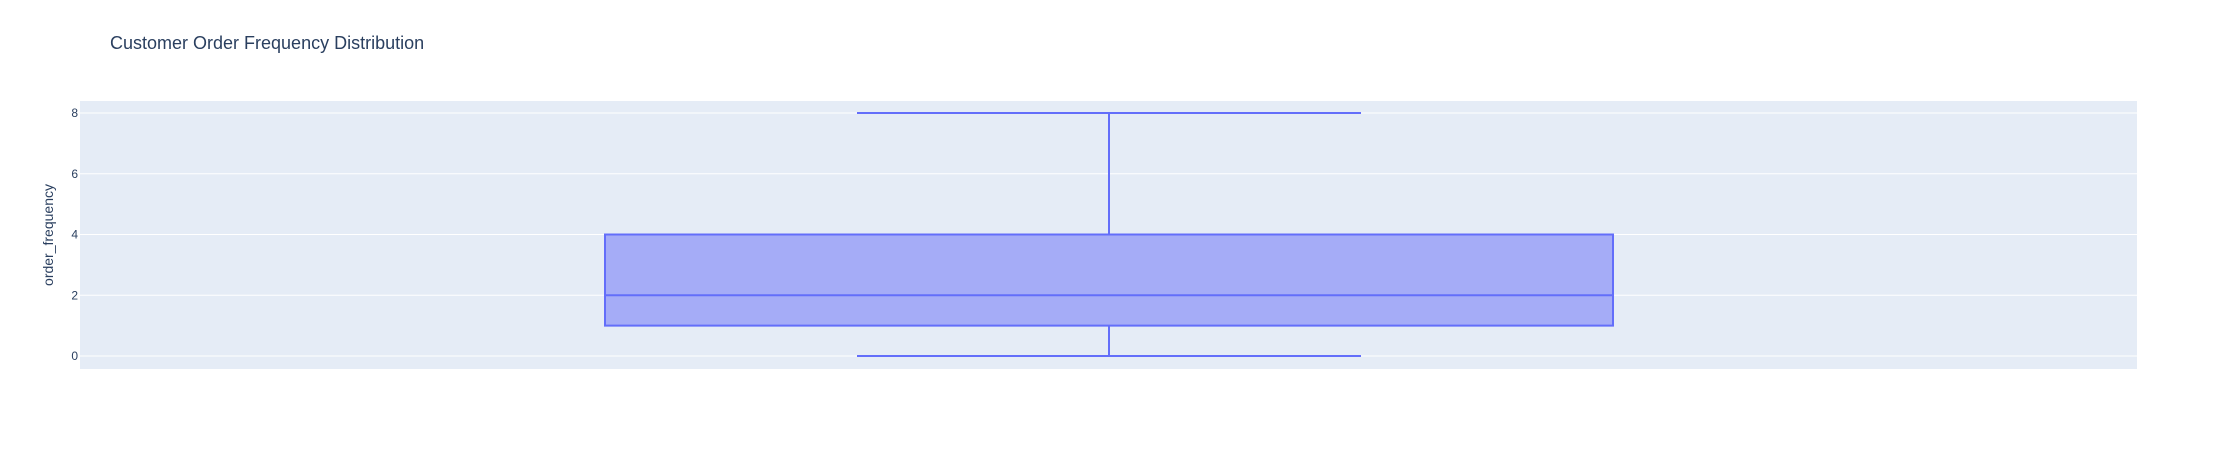  I want to click on y-tick-label-0: 0, so click(74, 356).